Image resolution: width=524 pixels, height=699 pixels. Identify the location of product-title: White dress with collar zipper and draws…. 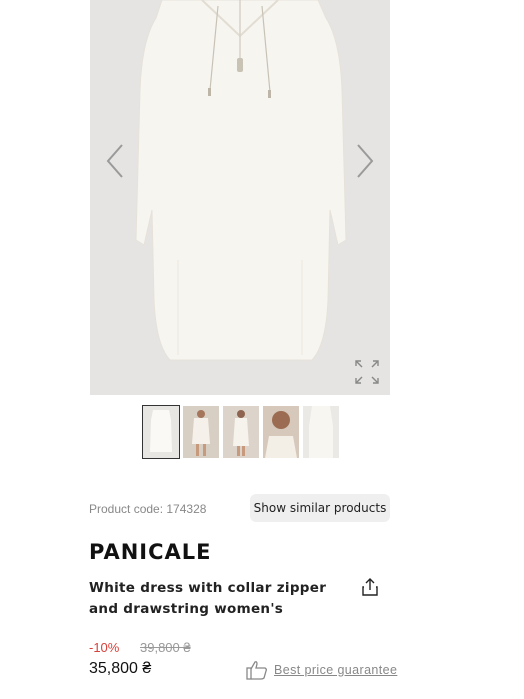
(208, 598).